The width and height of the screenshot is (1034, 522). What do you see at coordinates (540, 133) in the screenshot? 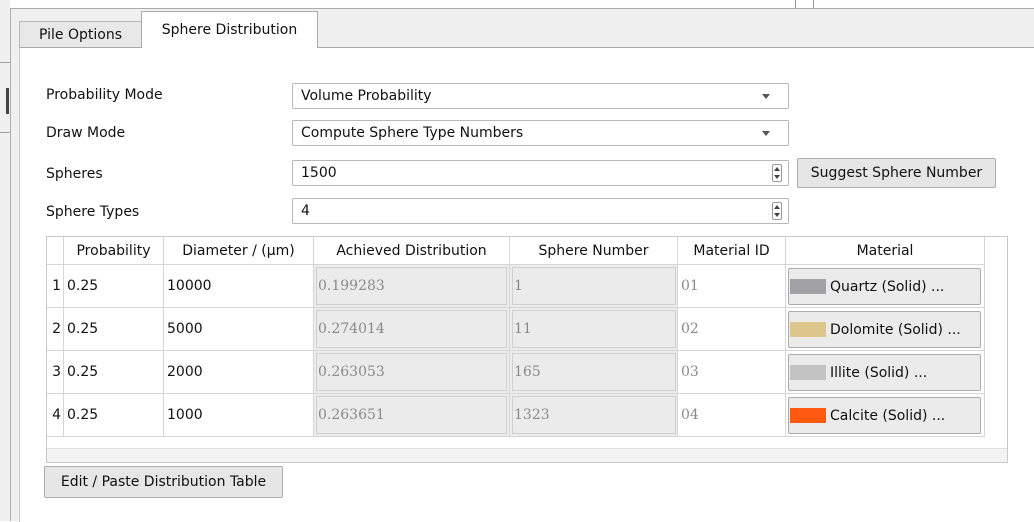
I see `draw-mode-select: Compute Sphere Type Numbers` at bounding box center [540, 133].